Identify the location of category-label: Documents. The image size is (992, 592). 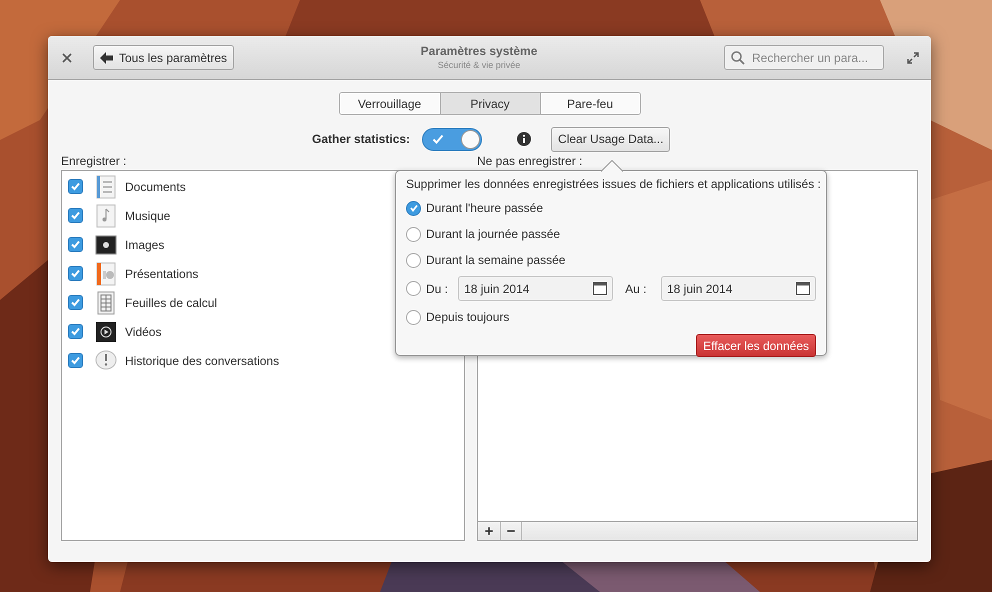
(155, 187).